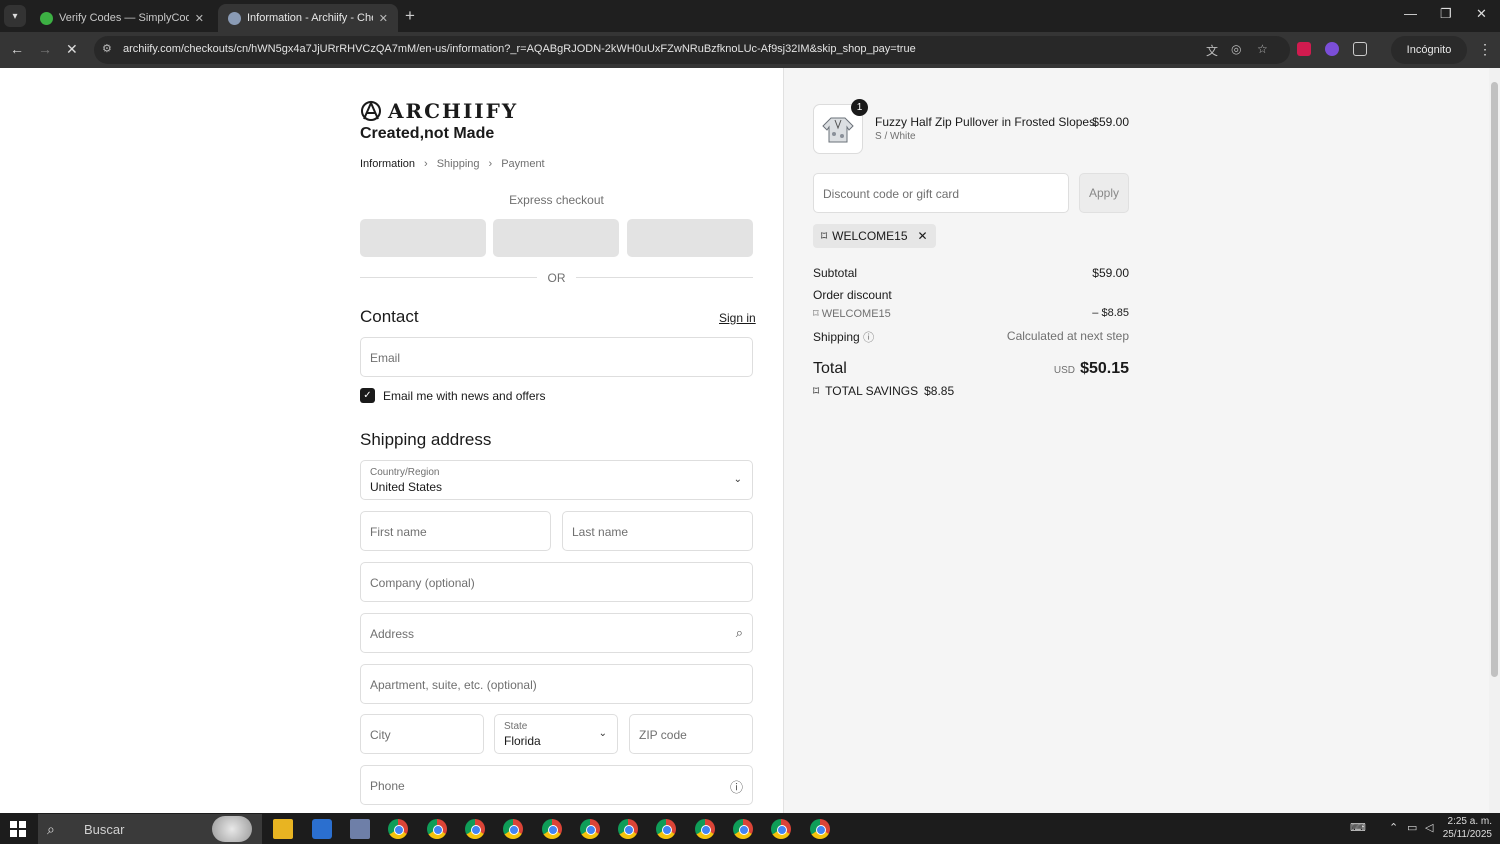 This screenshot has height=844, width=1500. Describe the element at coordinates (874, 236) in the screenshot. I see `applied-discount-chip: ⌑ WELCOME15 ✕` at that location.